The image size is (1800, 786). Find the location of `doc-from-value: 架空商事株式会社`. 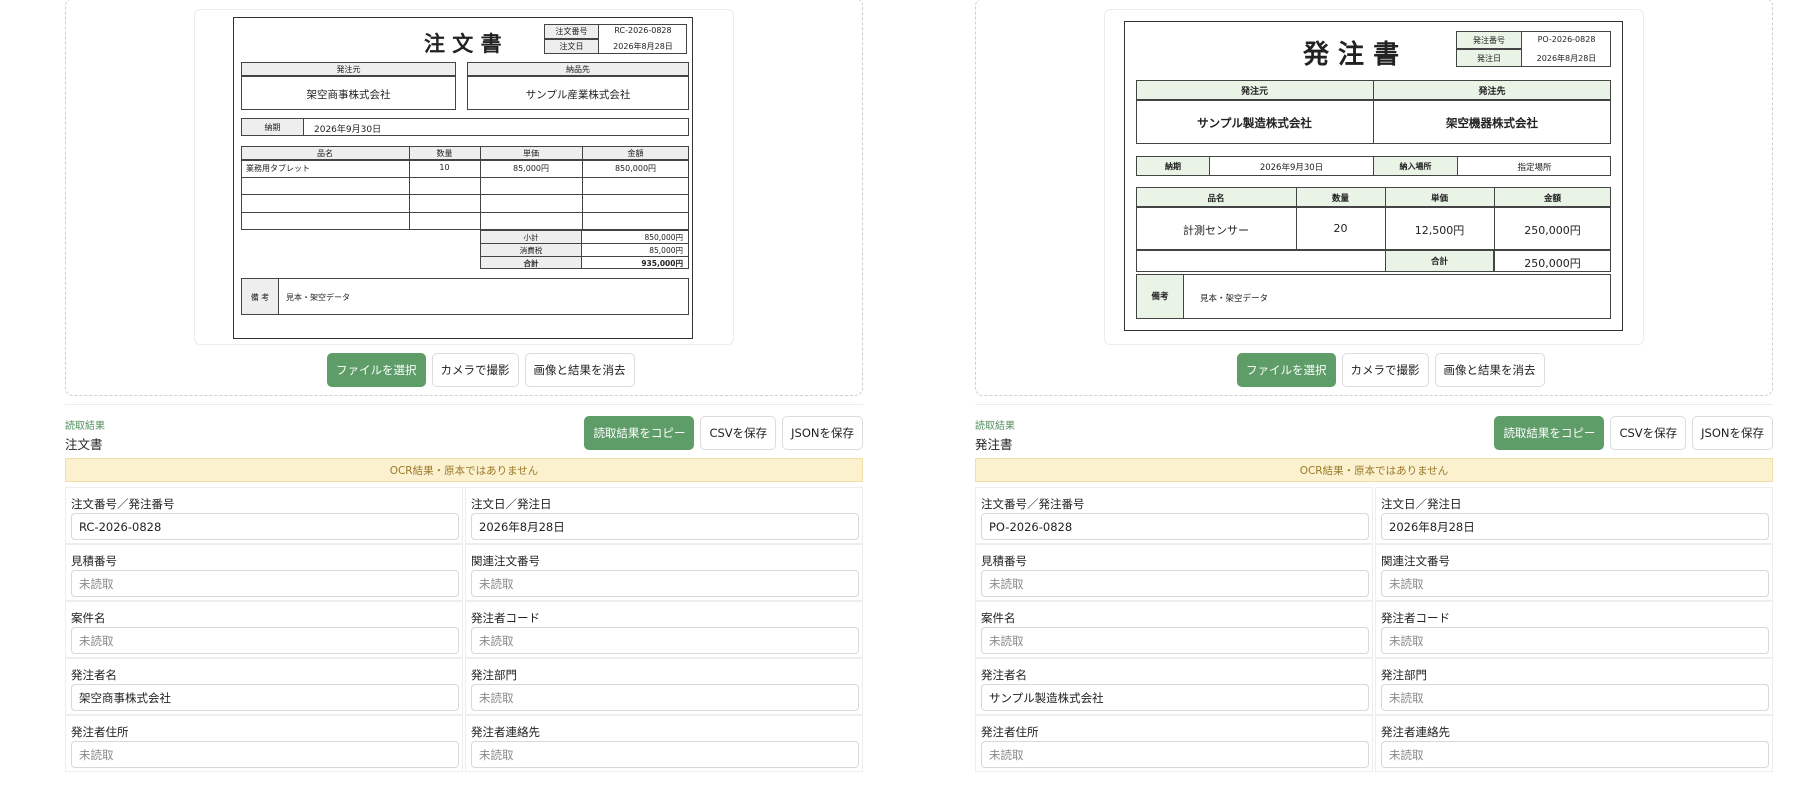

doc-from-value: 架空商事株式会社 is located at coordinates (348, 95).